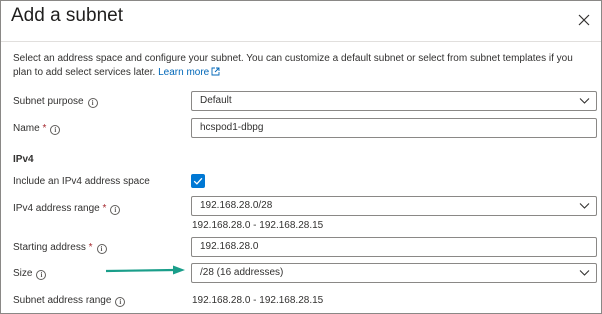 The image size is (602, 314). I want to click on name-label: Name * i, so click(37, 129).